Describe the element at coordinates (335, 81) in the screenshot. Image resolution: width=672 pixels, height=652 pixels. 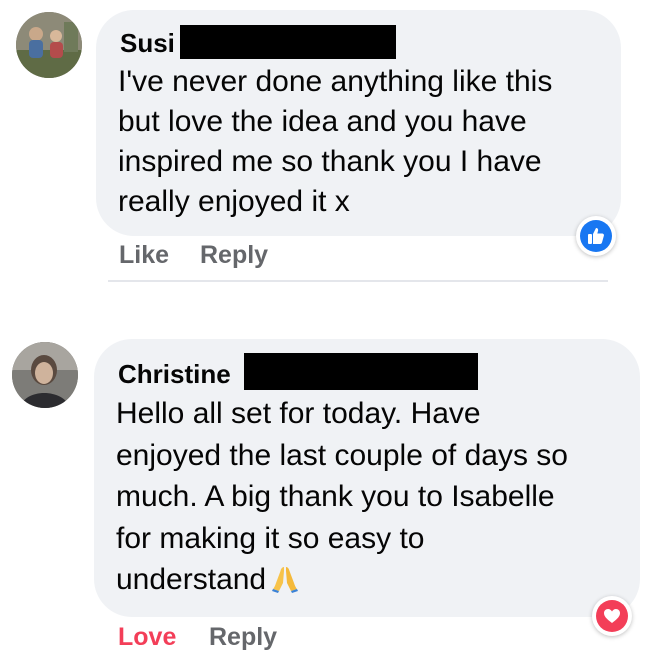
I see `comment-line: I've never done anything like this` at that location.